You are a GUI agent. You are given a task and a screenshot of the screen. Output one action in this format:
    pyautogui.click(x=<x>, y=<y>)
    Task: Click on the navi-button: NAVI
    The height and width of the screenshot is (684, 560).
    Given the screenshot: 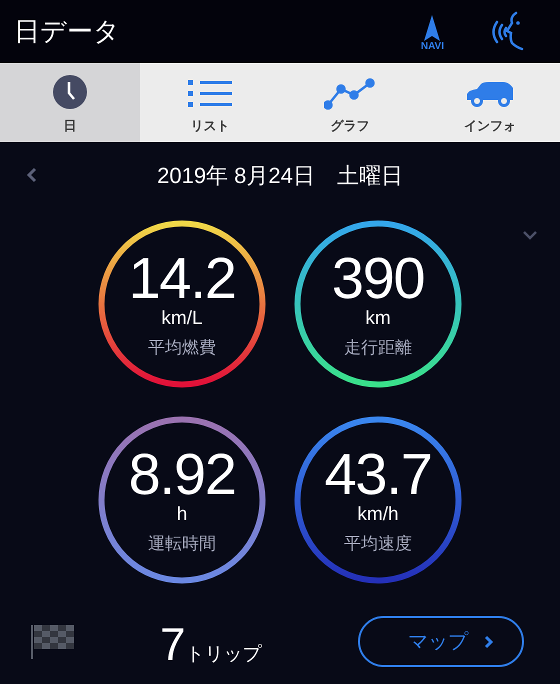 What is the action you would take?
    pyautogui.click(x=432, y=33)
    